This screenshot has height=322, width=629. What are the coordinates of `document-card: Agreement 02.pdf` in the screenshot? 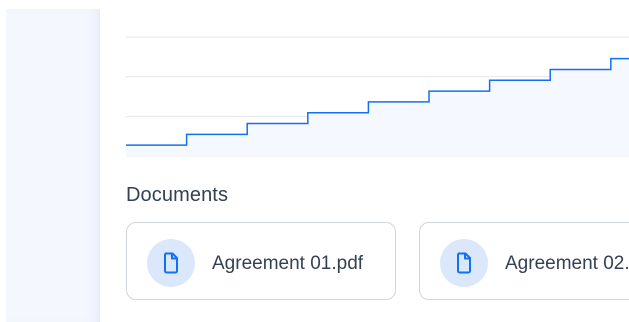 It's located at (524, 261).